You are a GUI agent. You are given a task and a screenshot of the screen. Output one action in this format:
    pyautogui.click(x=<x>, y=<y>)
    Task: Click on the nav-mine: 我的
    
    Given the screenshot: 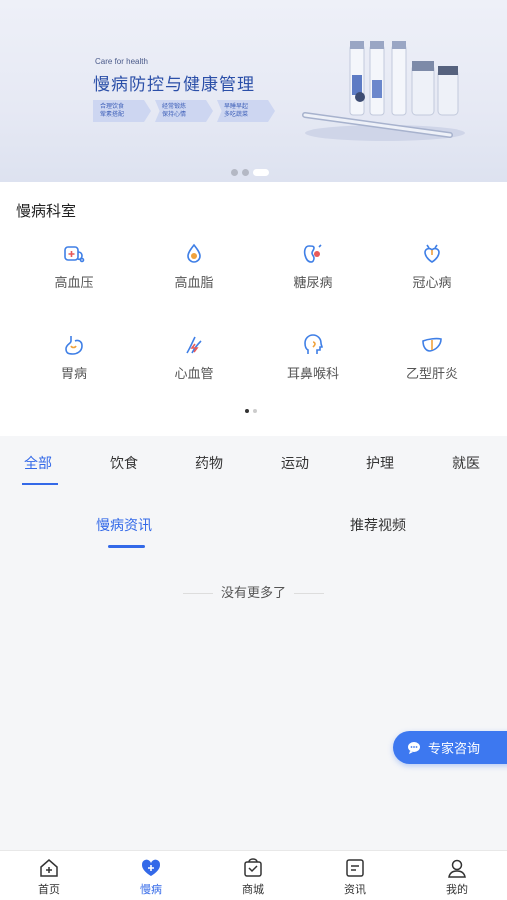 What is the action you would take?
    pyautogui.click(x=457, y=877)
    